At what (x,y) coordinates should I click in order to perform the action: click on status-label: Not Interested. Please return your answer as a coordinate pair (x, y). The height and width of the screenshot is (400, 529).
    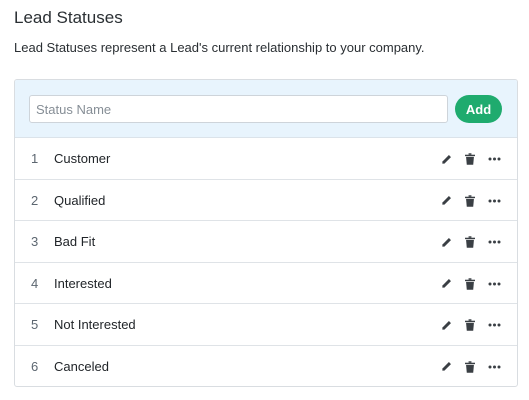
    Looking at the image, I should click on (95, 324).